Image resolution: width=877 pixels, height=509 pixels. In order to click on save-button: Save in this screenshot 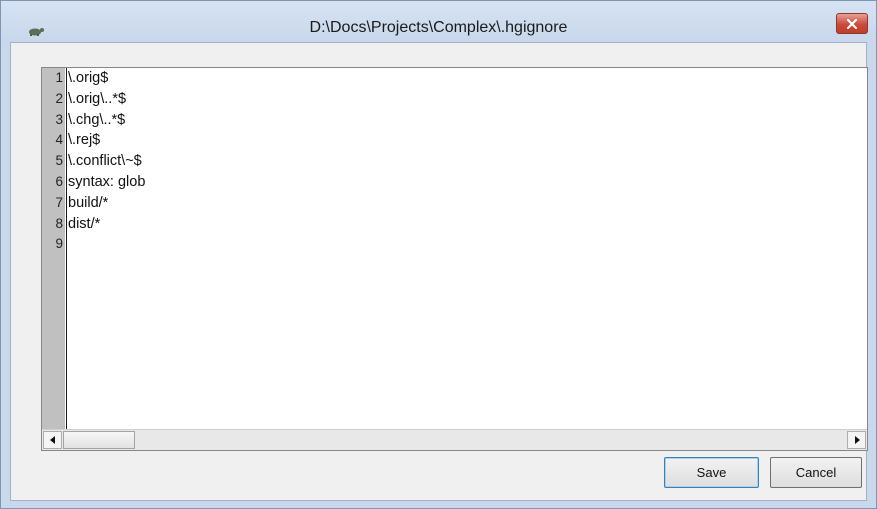, I will do `click(711, 472)`.